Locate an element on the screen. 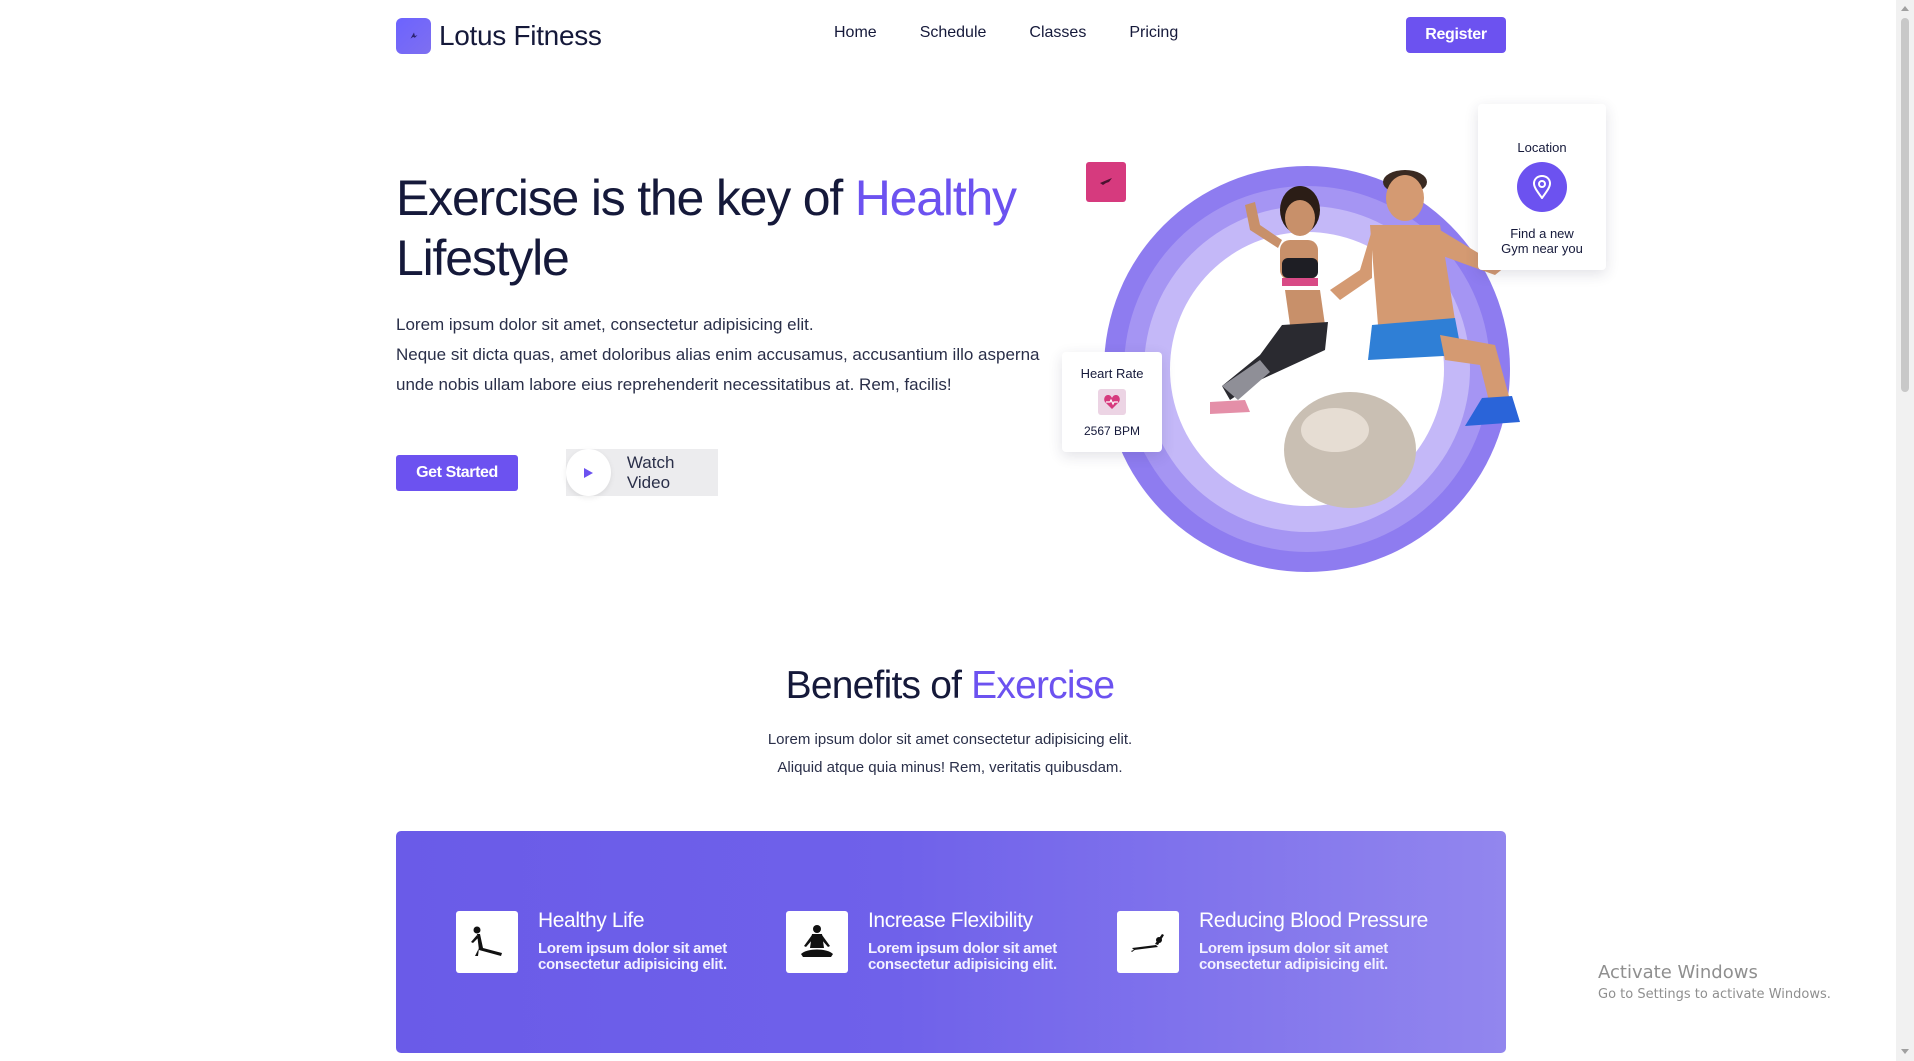 The height and width of the screenshot is (1061, 1914). benefits-title: Benefits of Exercise is located at coordinates (950, 686).